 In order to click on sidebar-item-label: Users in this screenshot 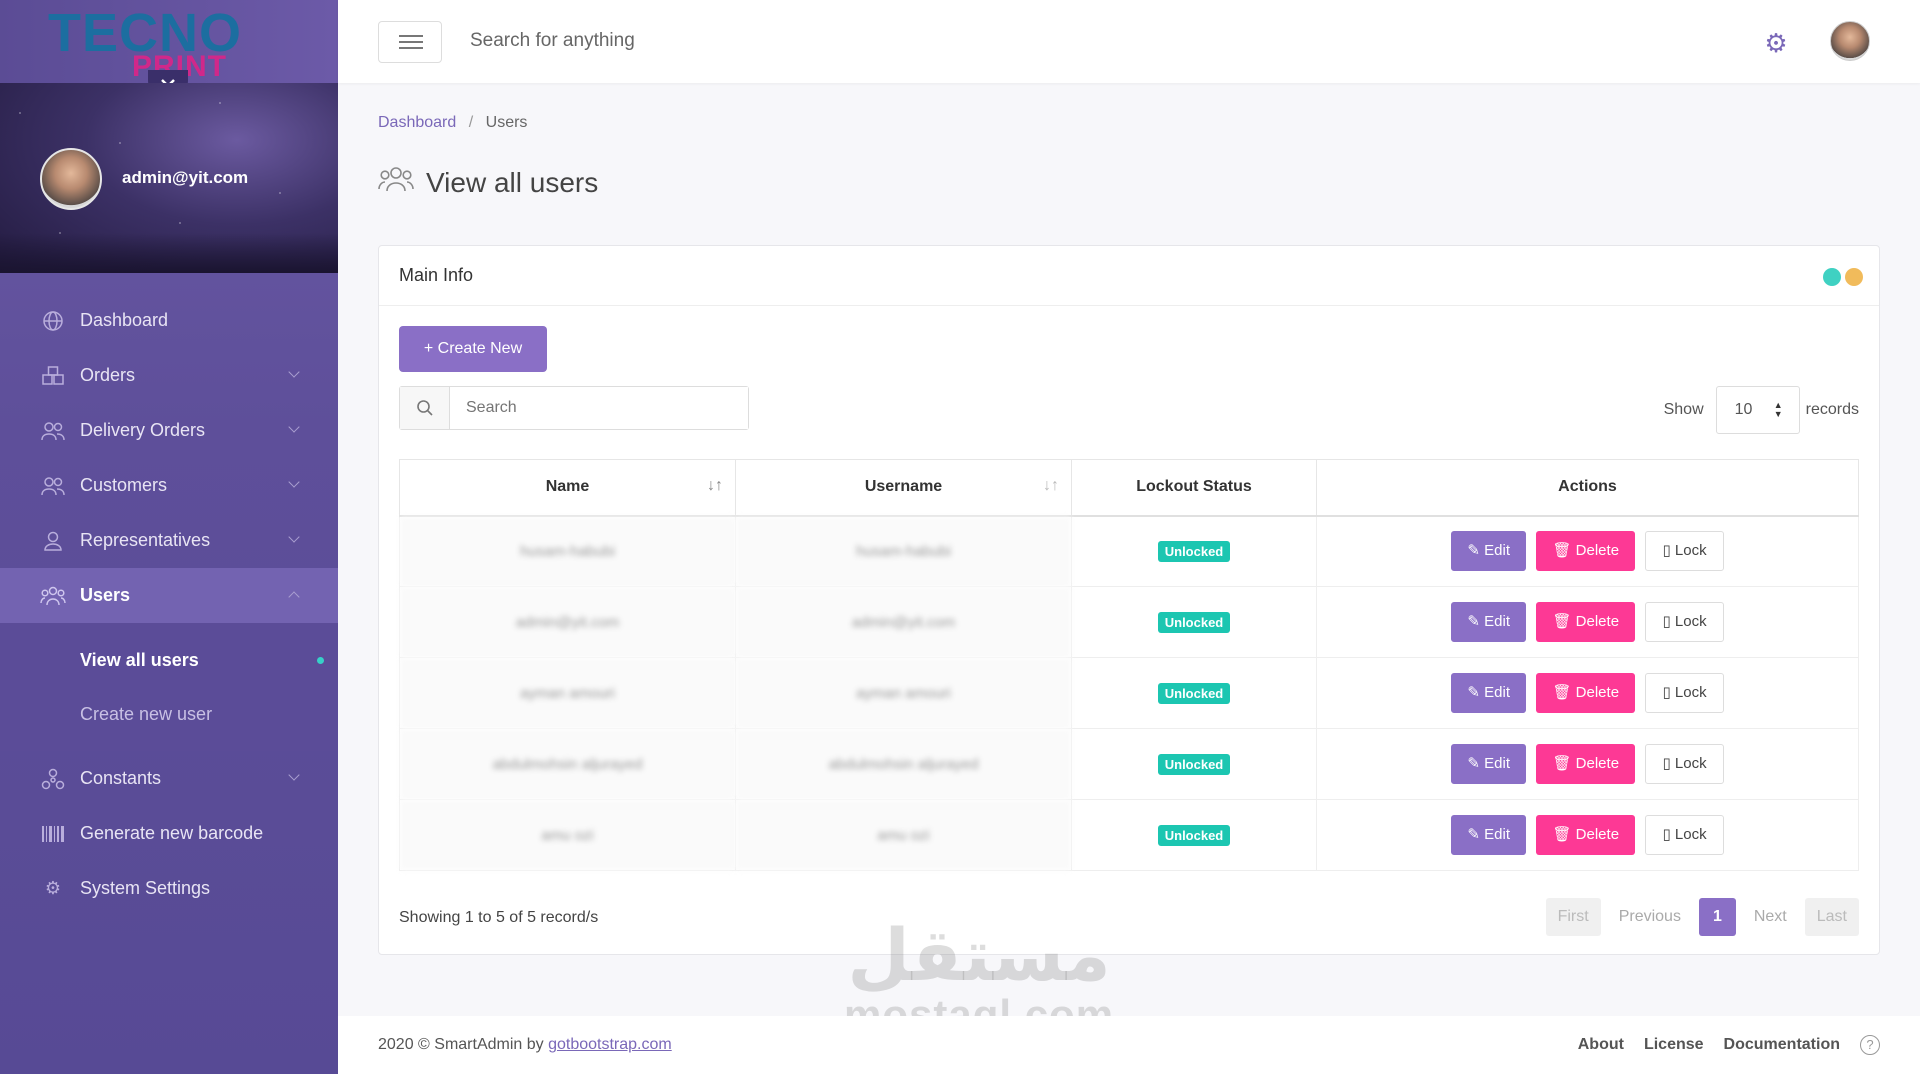, I will do `click(105, 595)`.